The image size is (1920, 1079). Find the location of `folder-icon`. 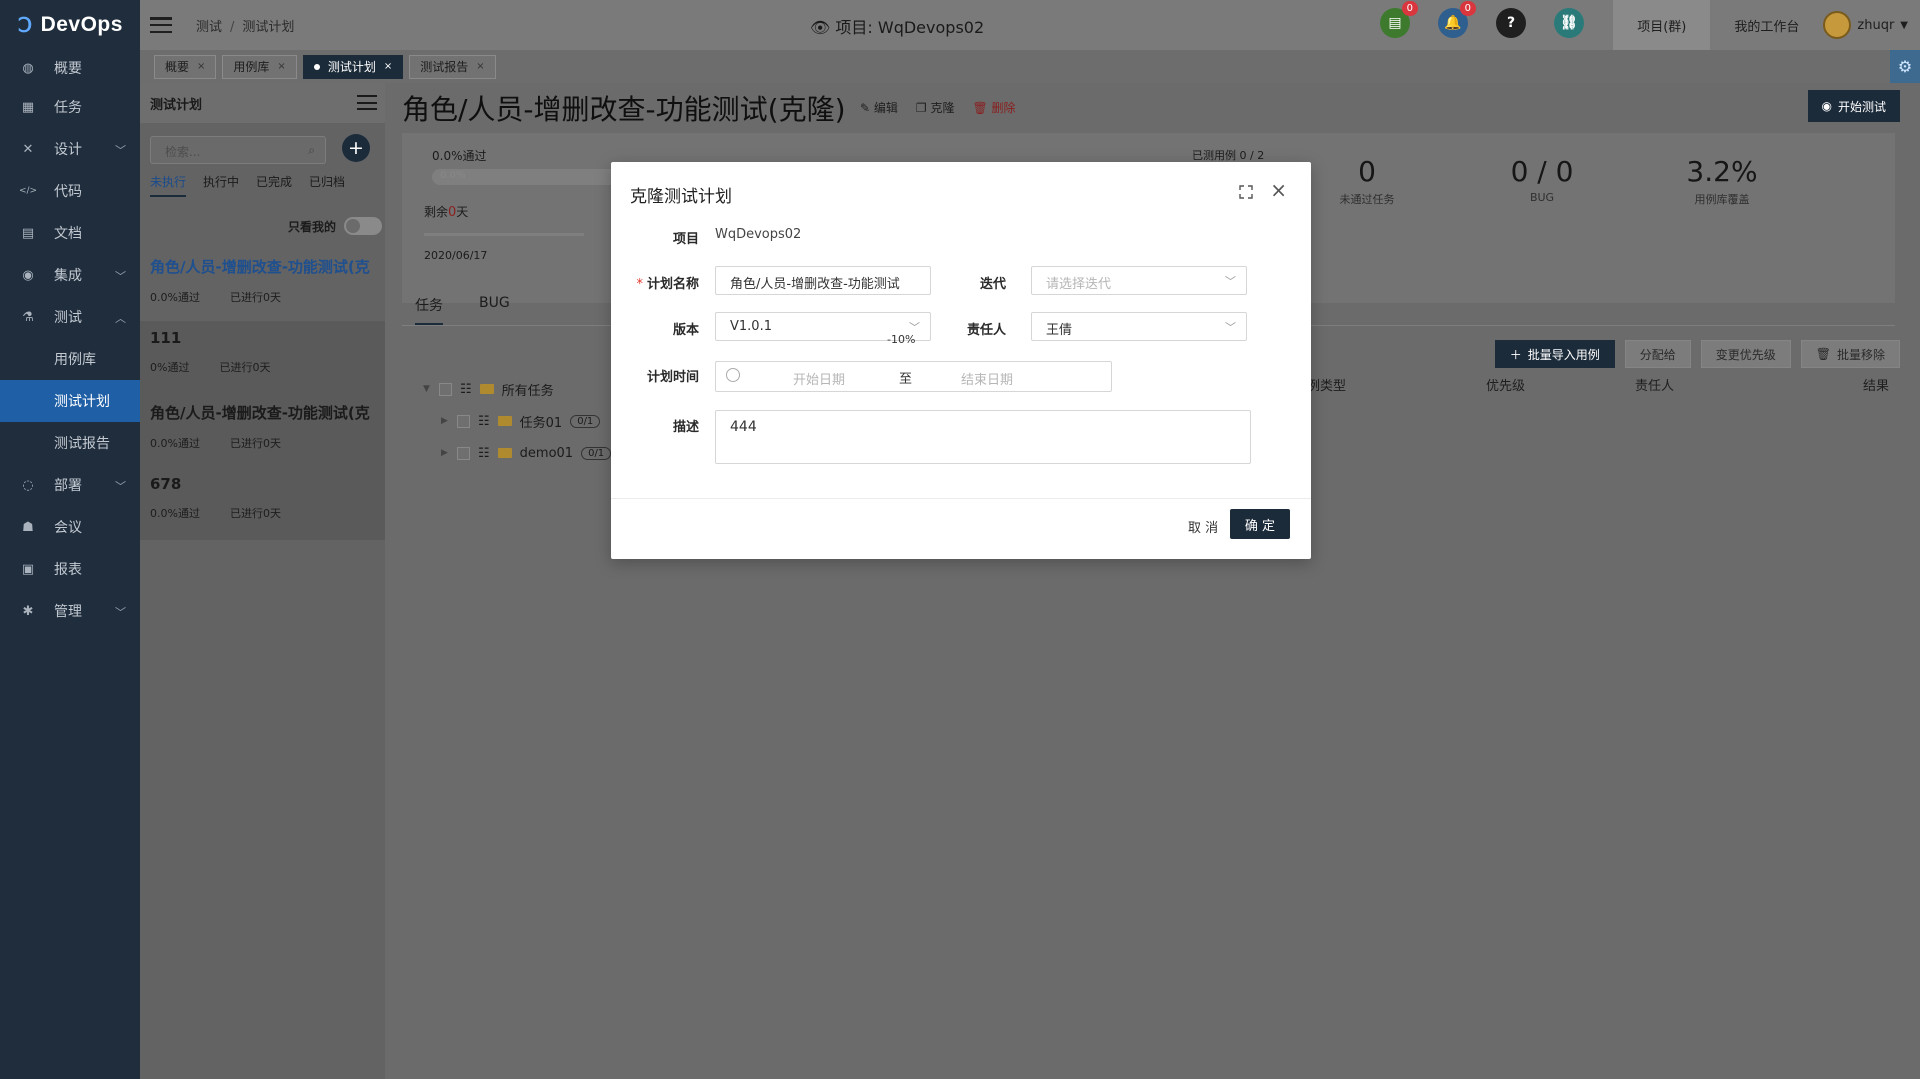

folder-icon is located at coordinates (504, 421).